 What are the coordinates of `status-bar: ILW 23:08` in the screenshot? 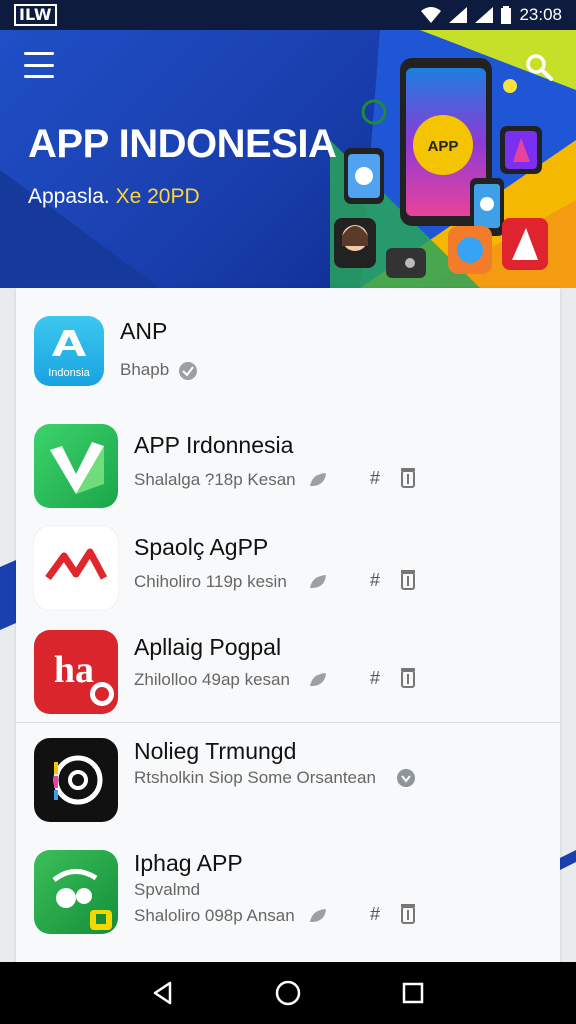 It's located at (288, 15).